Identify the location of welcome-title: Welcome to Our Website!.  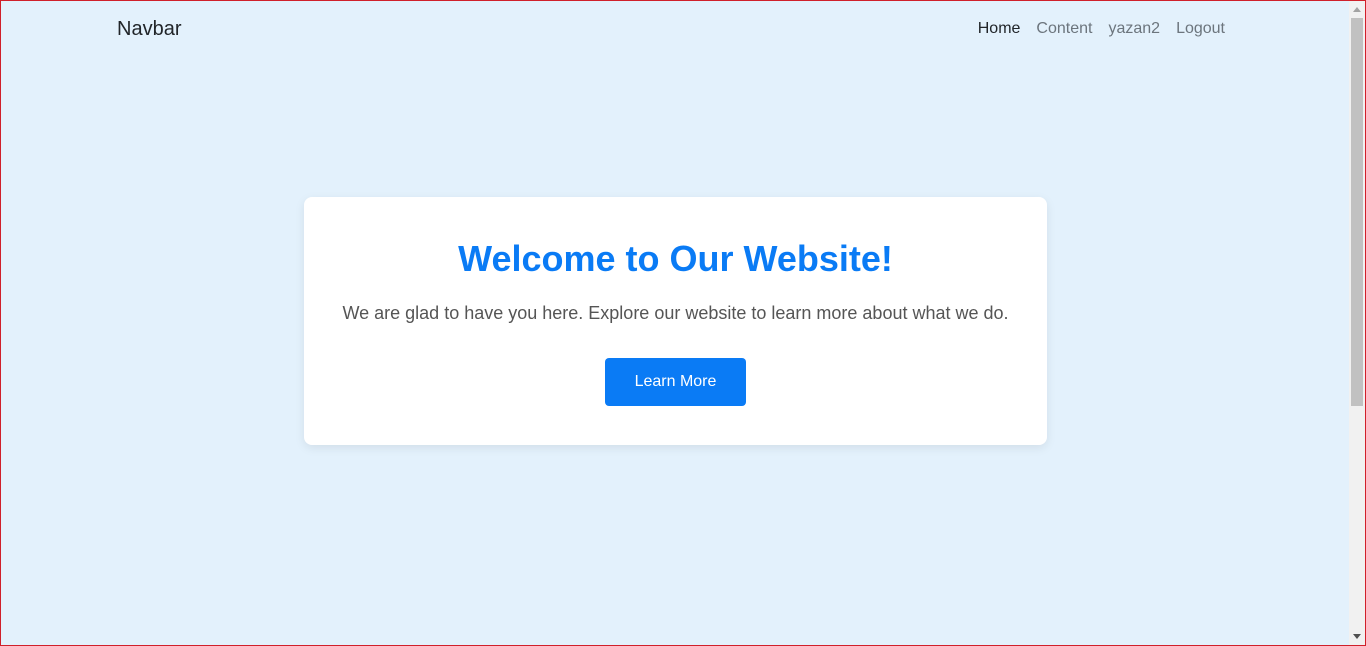
(675, 258).